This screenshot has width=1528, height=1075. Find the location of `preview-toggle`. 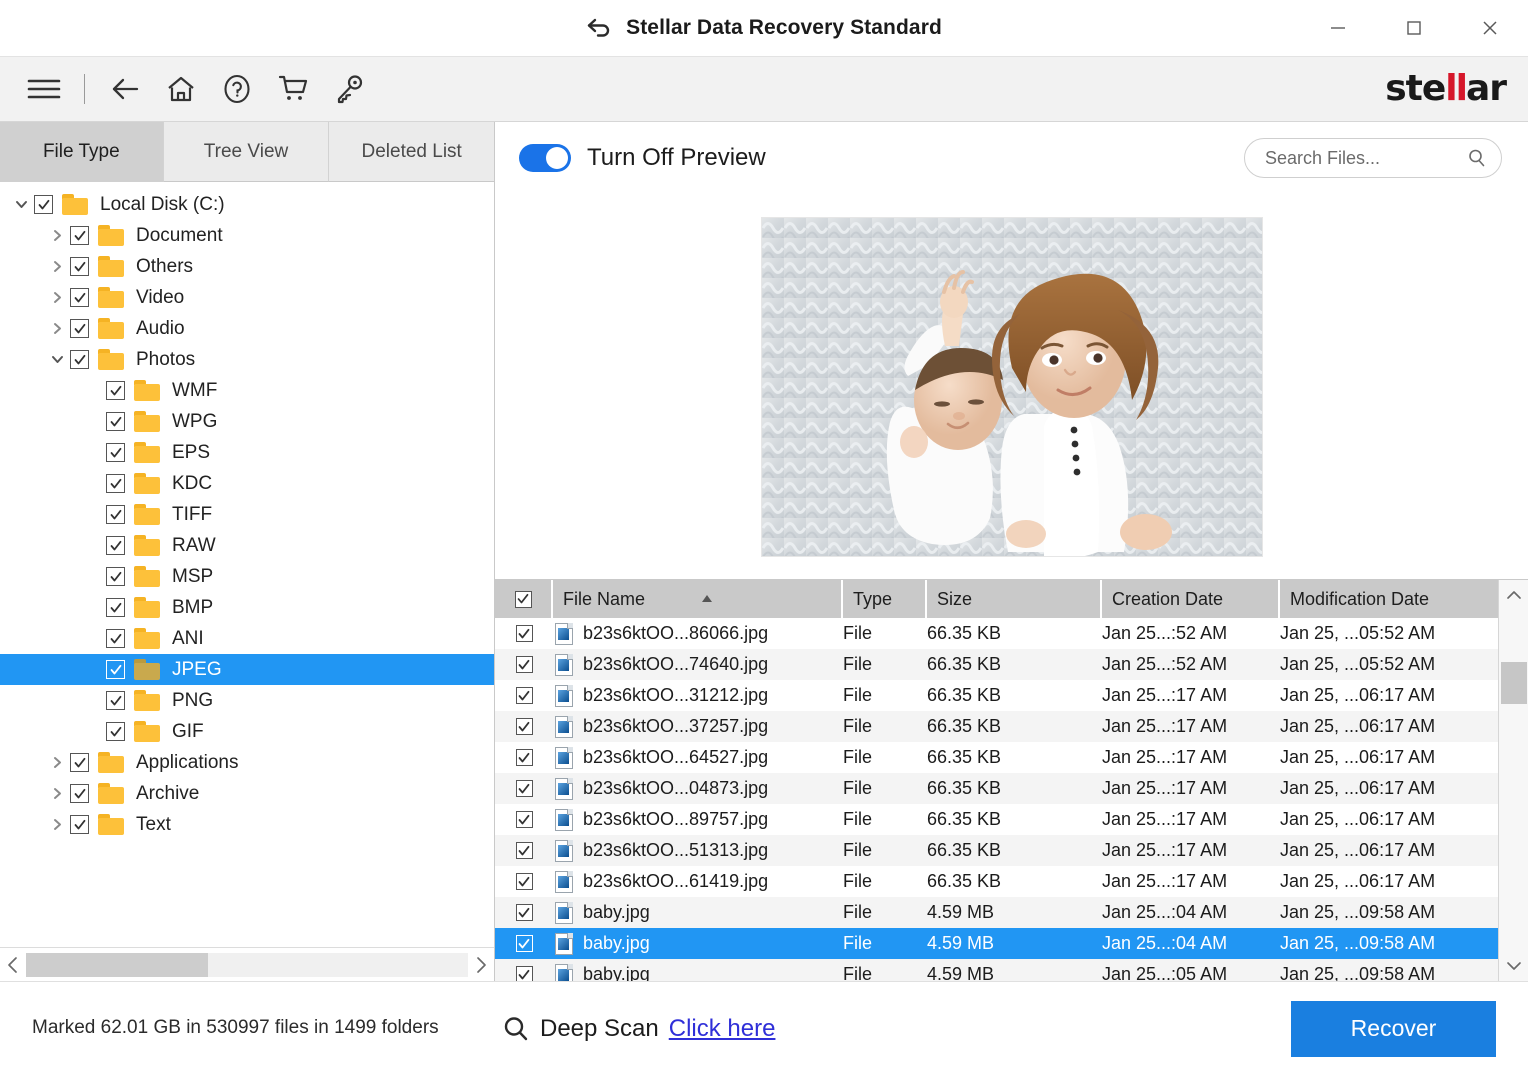

preview-toggle is located at coordinates (545, 158).